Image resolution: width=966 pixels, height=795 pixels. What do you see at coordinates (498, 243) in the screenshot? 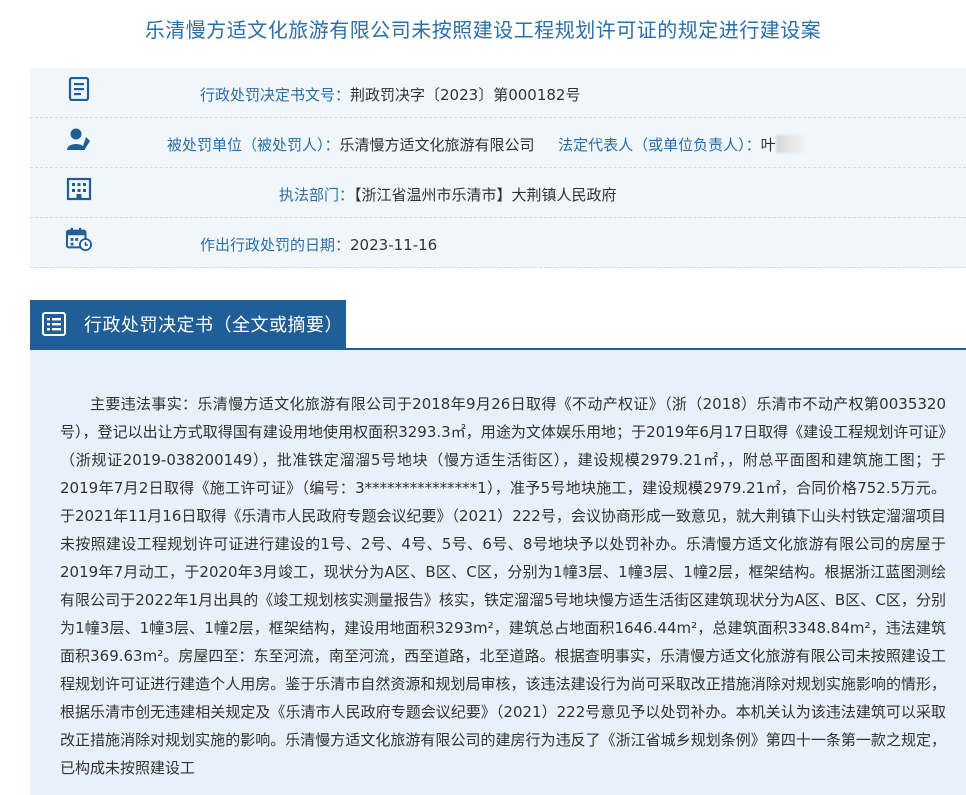
I see `info-row-penalty-date: 作出行政处罚的日期：2023-11-16` at bounding box center [498, 243].